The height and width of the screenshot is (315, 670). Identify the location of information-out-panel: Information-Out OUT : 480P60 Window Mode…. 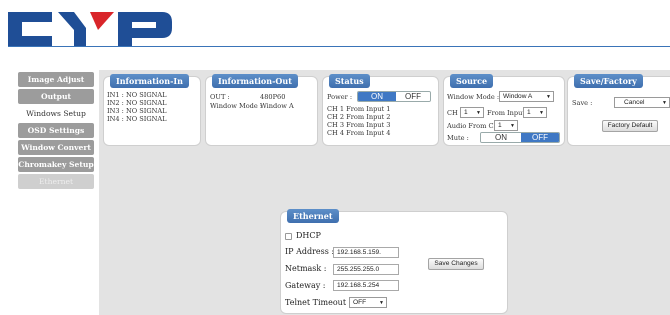
(261, 110).